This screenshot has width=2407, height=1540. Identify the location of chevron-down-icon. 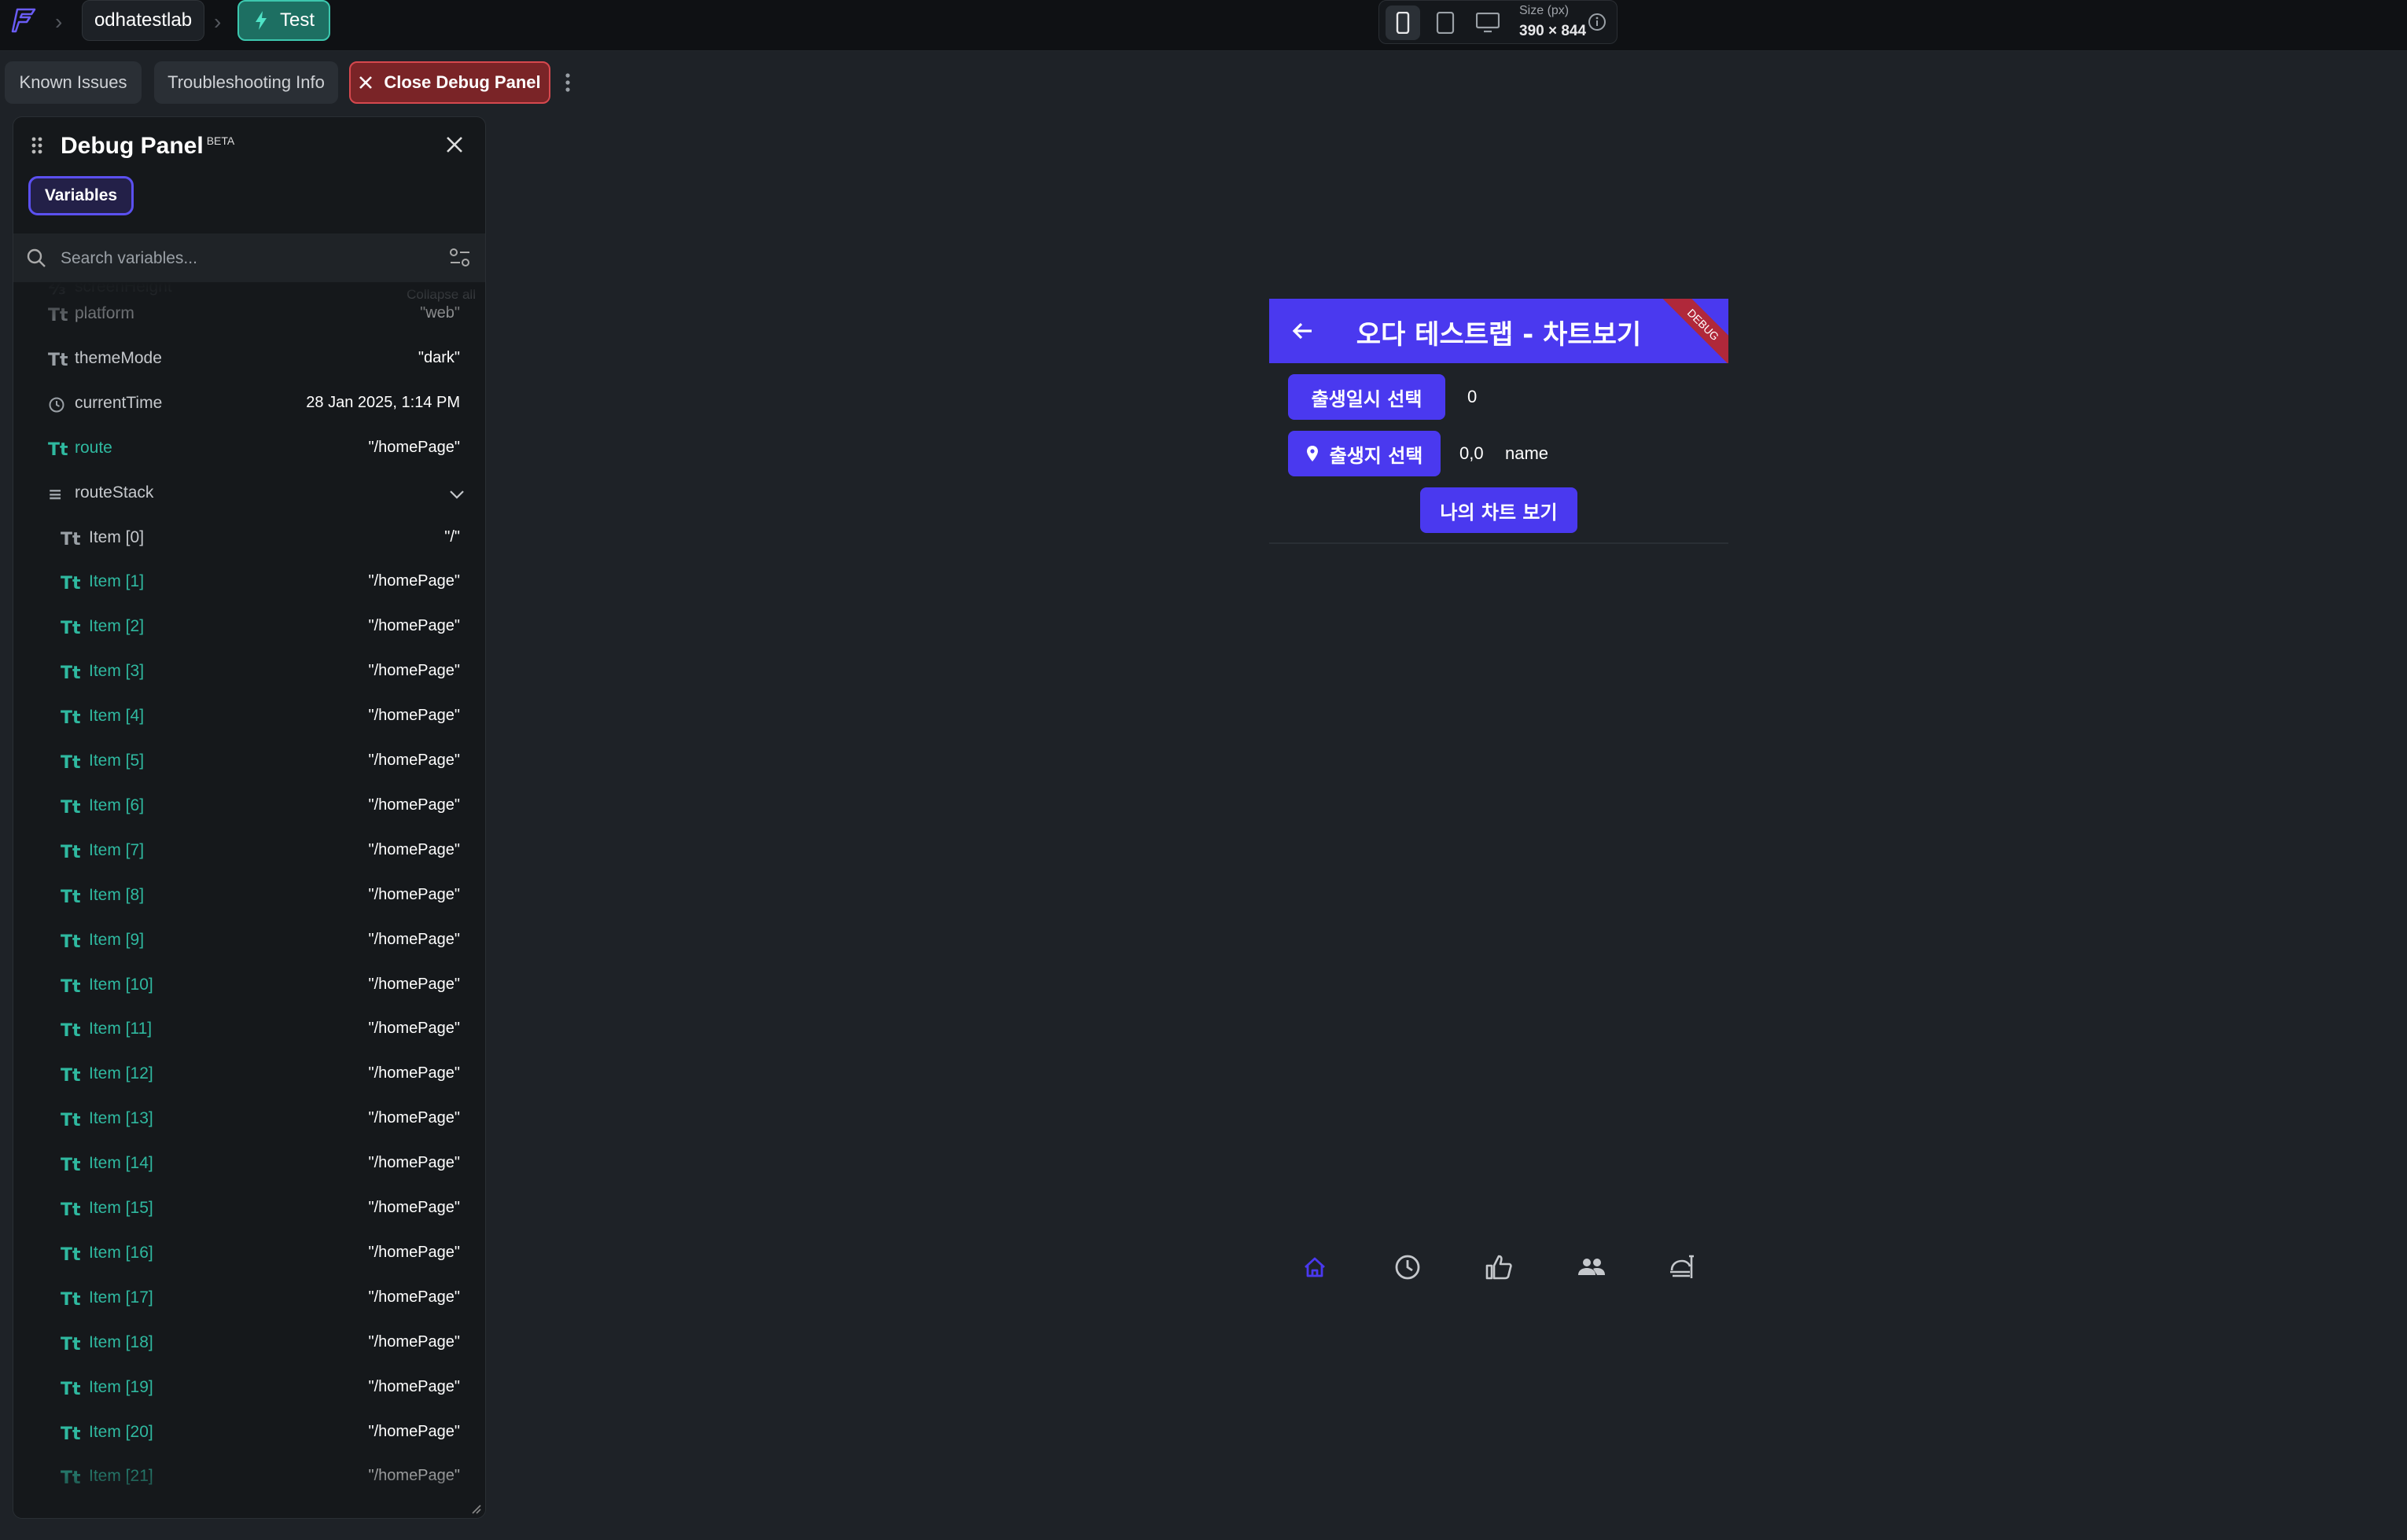
(456, 495).